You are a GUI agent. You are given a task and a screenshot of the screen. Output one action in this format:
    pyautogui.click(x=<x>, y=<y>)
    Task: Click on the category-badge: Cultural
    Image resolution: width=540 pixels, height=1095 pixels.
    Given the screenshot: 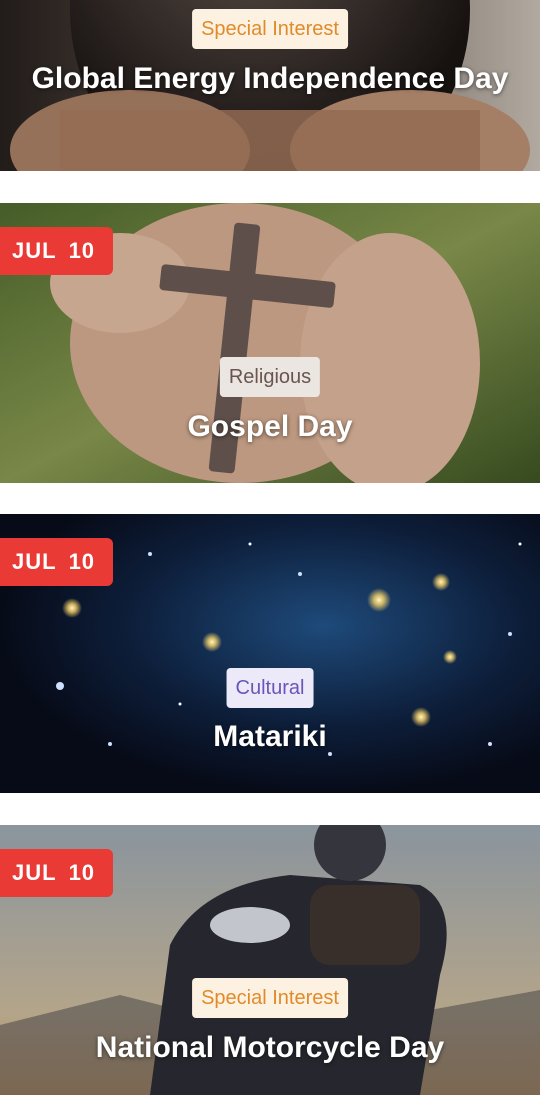 What is the action you would take?
    pyautogui.click(x=270, y=688)
    